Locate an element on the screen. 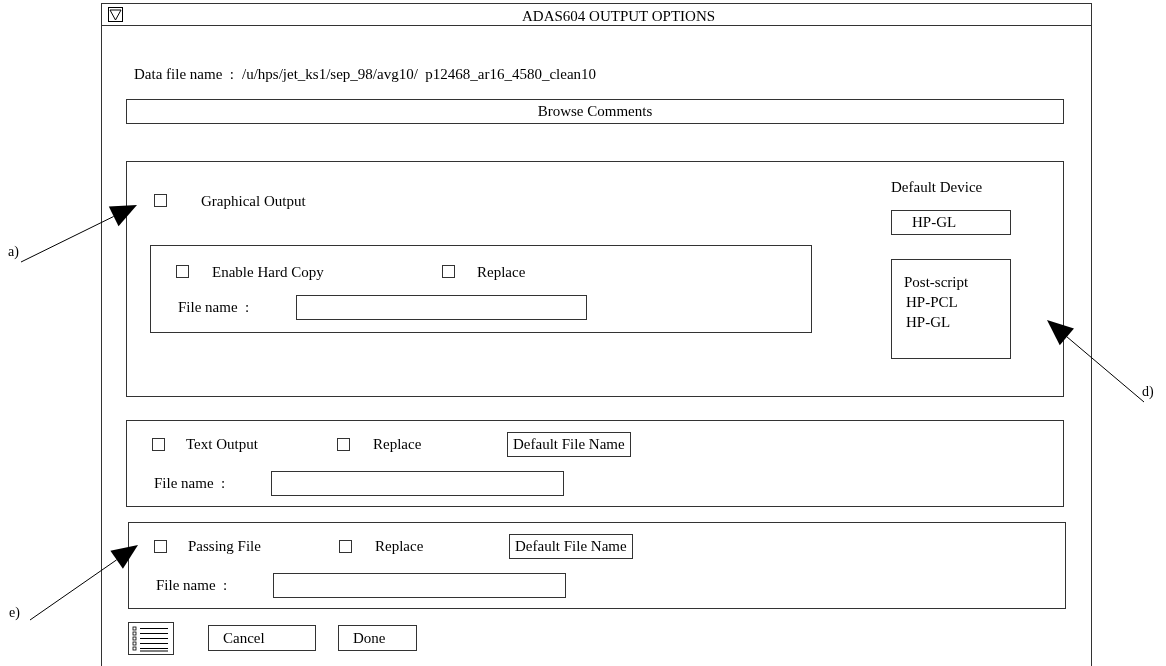  checkbox-label: Text Output is located at coordinates (222, 444).